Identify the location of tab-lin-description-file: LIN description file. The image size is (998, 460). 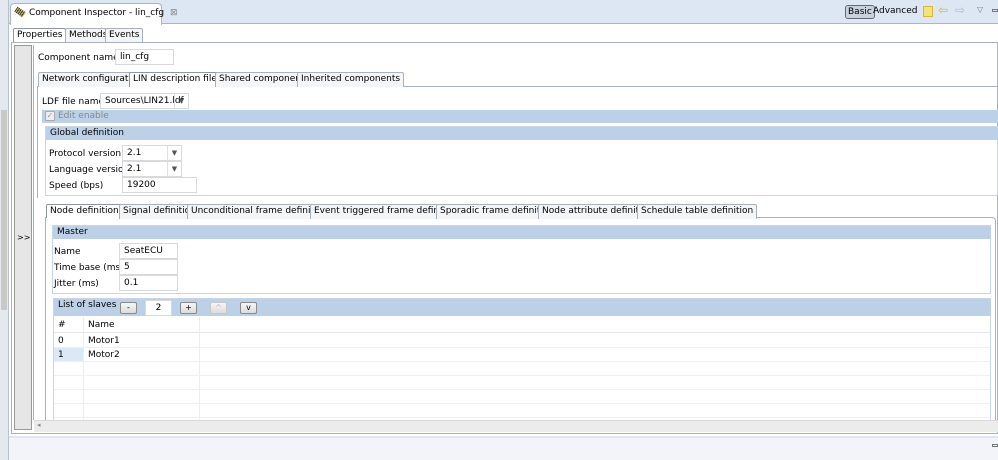
(175, 79).